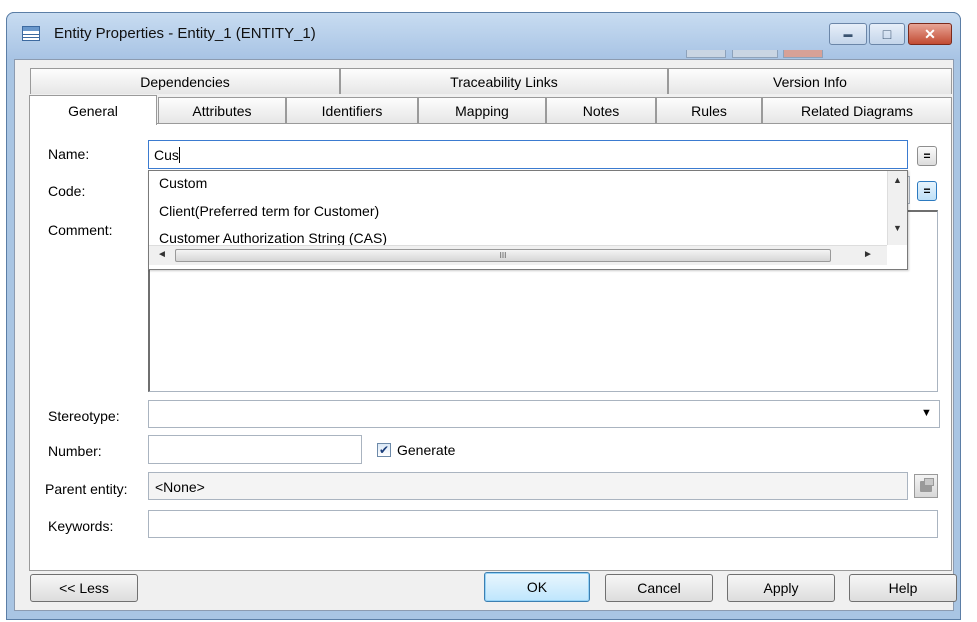  I want to click on tab-notes: Notes, so click(601, 110).